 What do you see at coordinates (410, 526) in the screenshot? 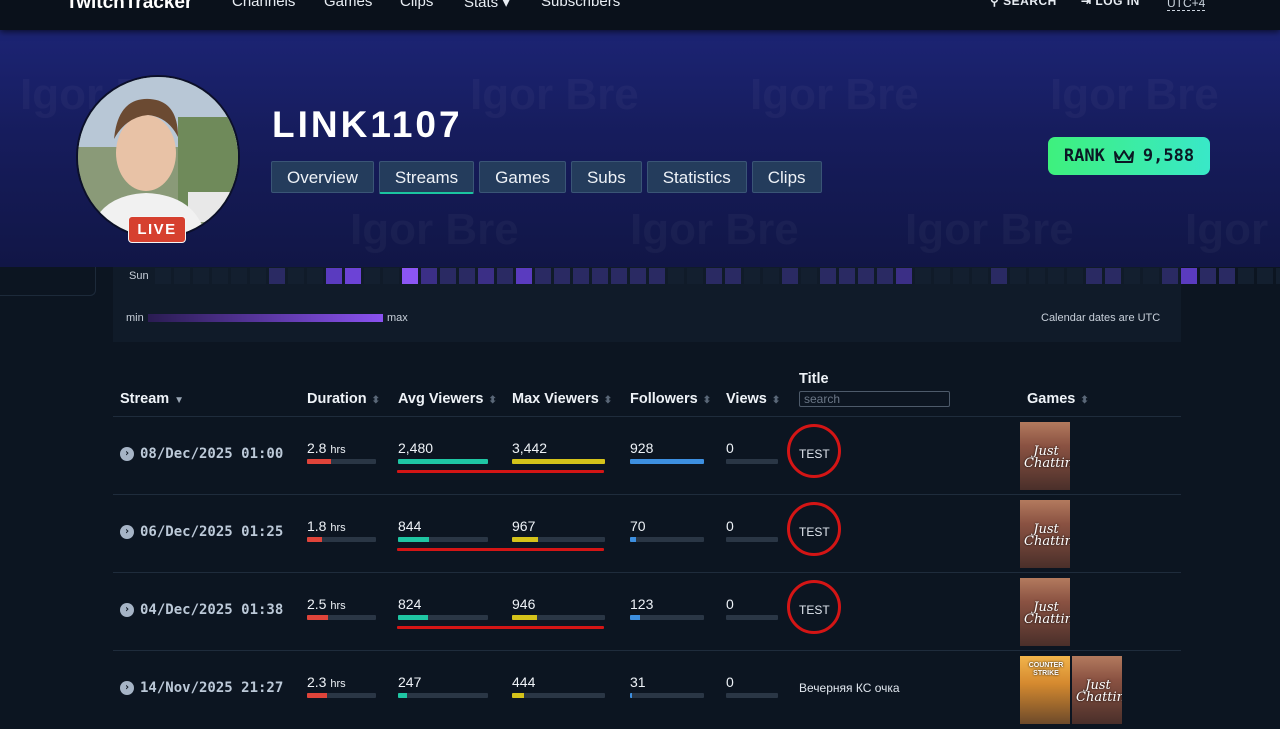
I see `avg-viewers-value: 844` at bounding box center [410, 526].